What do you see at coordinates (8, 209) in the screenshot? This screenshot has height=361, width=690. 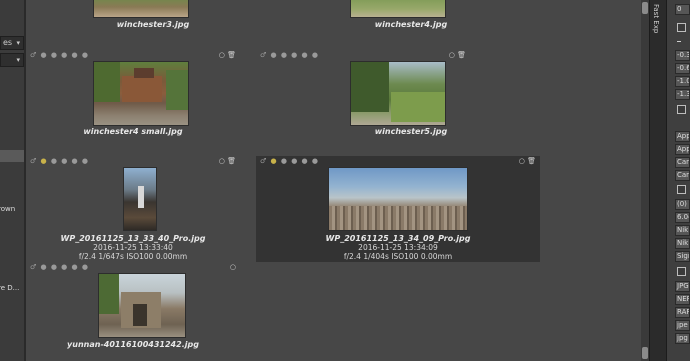 I see `left-panel-text-1: rown` at bounding box center [8, 209].